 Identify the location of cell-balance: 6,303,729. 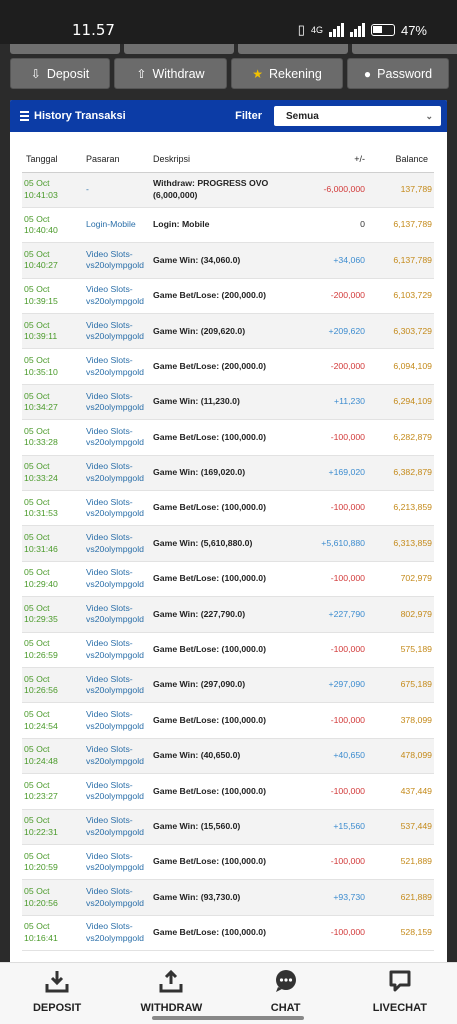
(402, 331).